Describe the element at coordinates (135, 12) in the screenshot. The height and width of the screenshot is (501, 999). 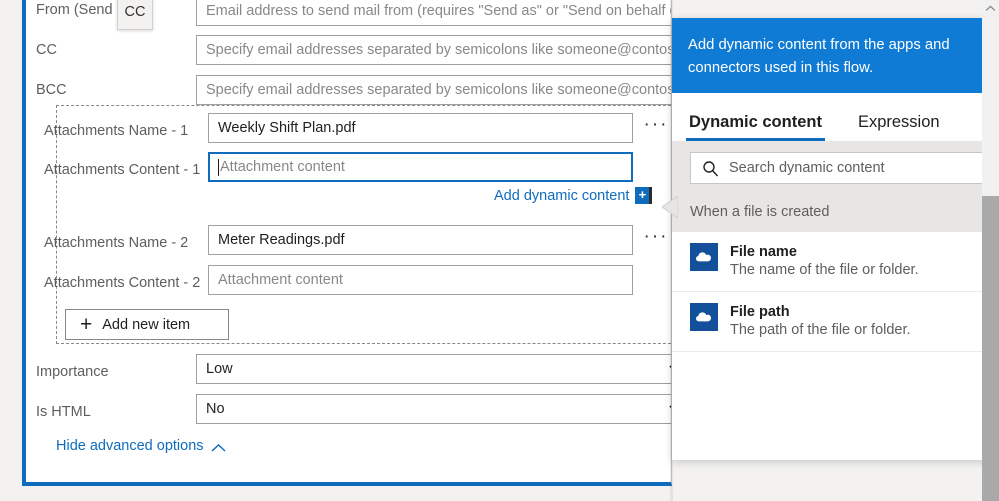
I see `cc-tooltip-text: CC` at that location.